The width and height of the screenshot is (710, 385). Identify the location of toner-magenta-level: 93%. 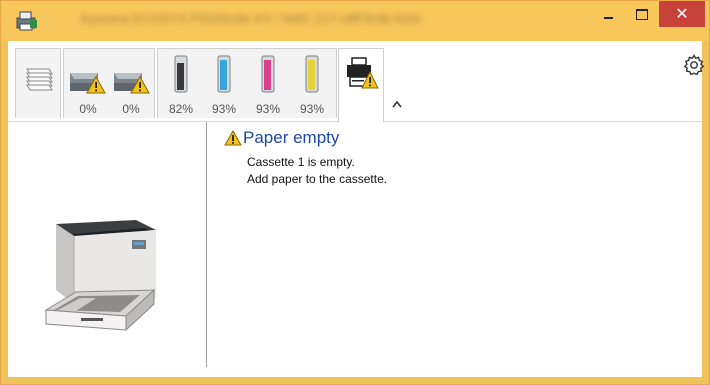
(268, 109).